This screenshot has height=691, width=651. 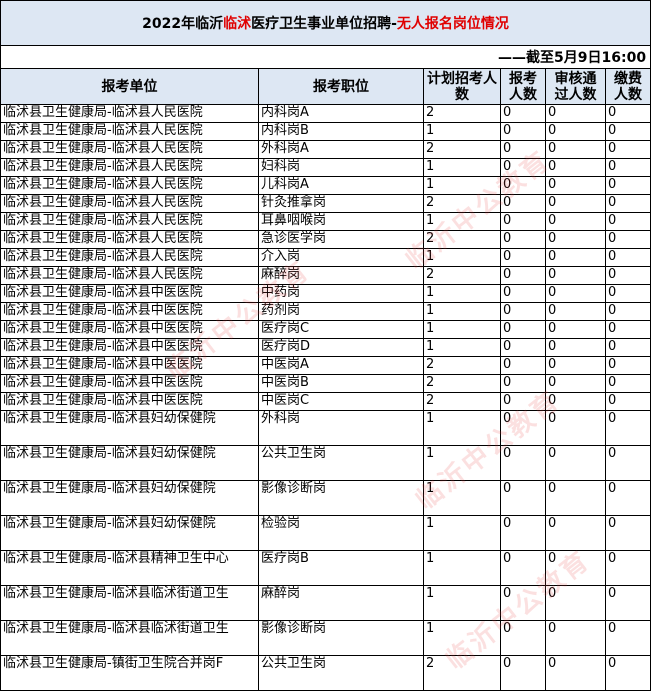 I want to click on cell-position: 医疗岗D, so click(x=341, y=347).